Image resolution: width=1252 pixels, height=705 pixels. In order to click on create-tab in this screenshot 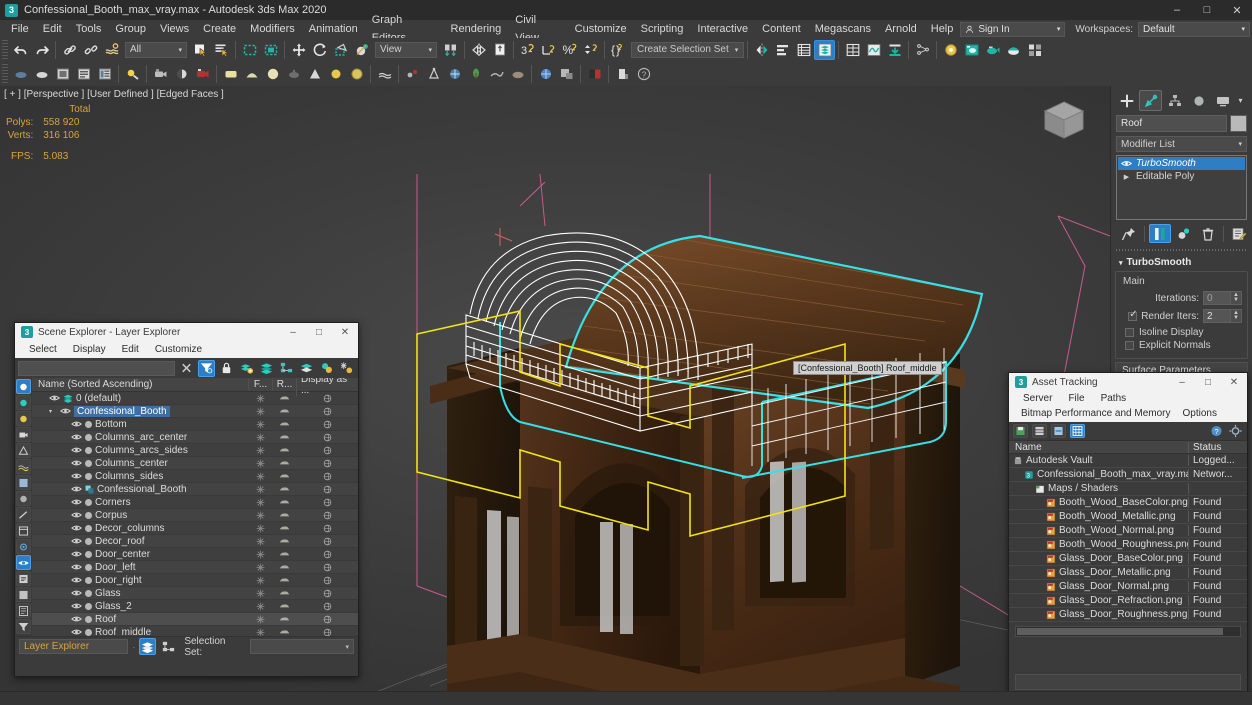, I will do `click(1126, 100)`.